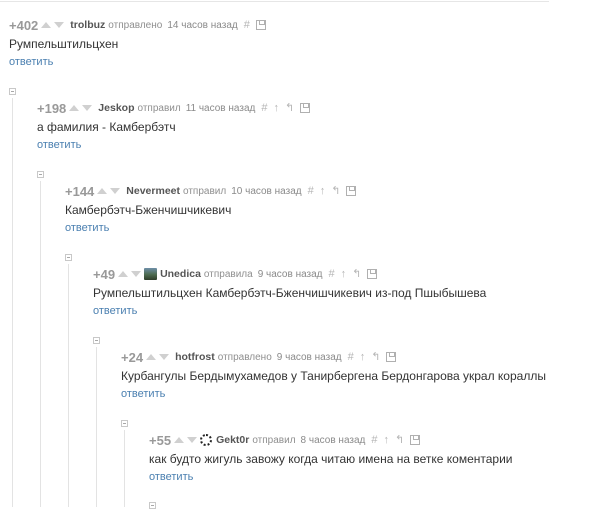  I want to click on comment-time: 14 часов назад, so click(202, 25).